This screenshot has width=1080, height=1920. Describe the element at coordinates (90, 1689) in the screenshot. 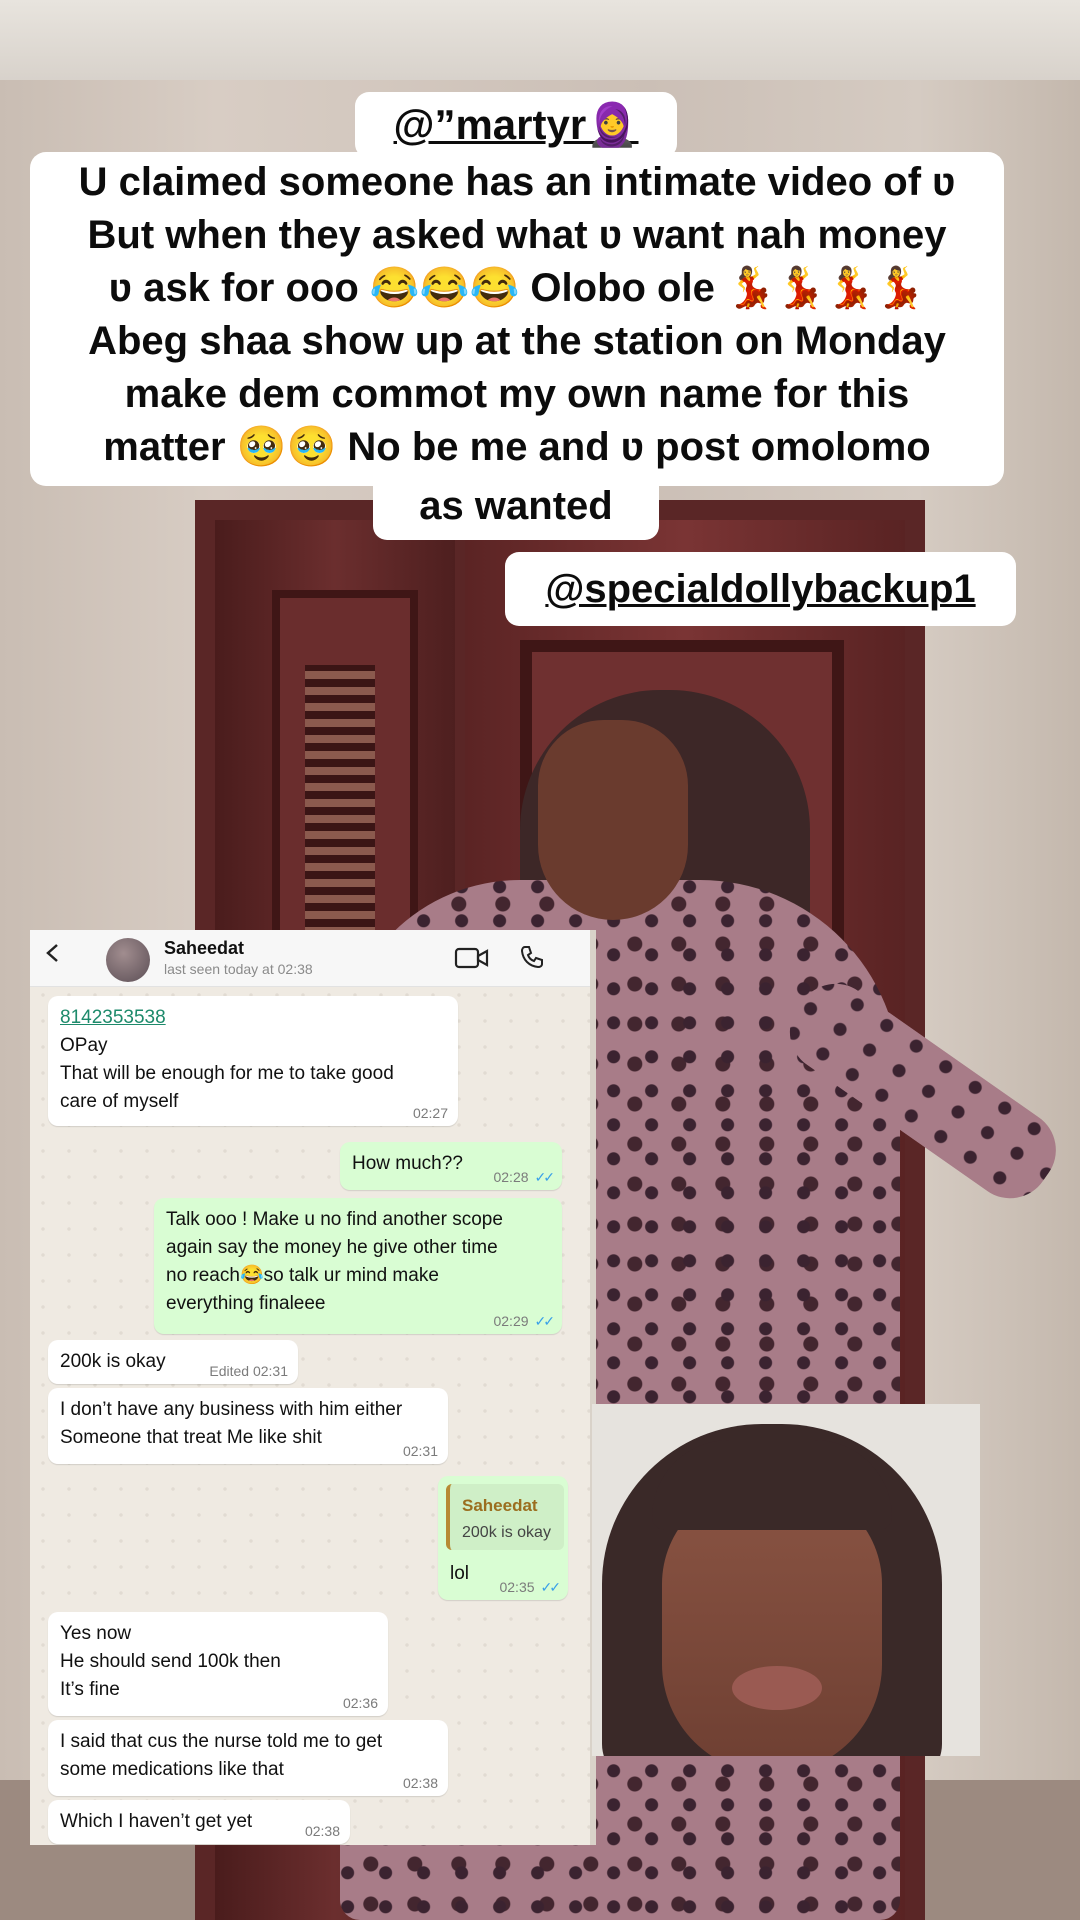

I see `message-line: It’s fine` at that location.